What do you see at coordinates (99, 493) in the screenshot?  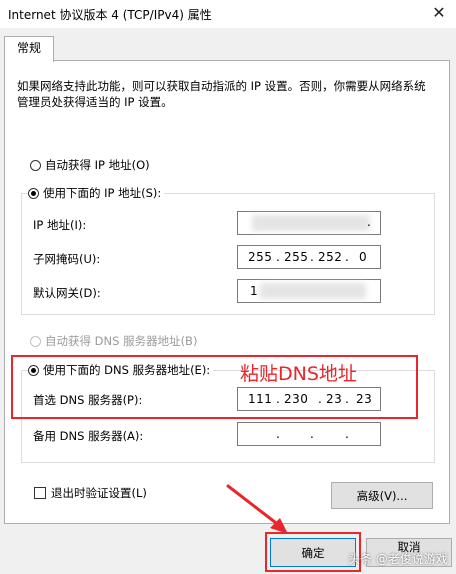 I see `validate-label: 退出时验证设置(L)` at bounding box center [99, 493].